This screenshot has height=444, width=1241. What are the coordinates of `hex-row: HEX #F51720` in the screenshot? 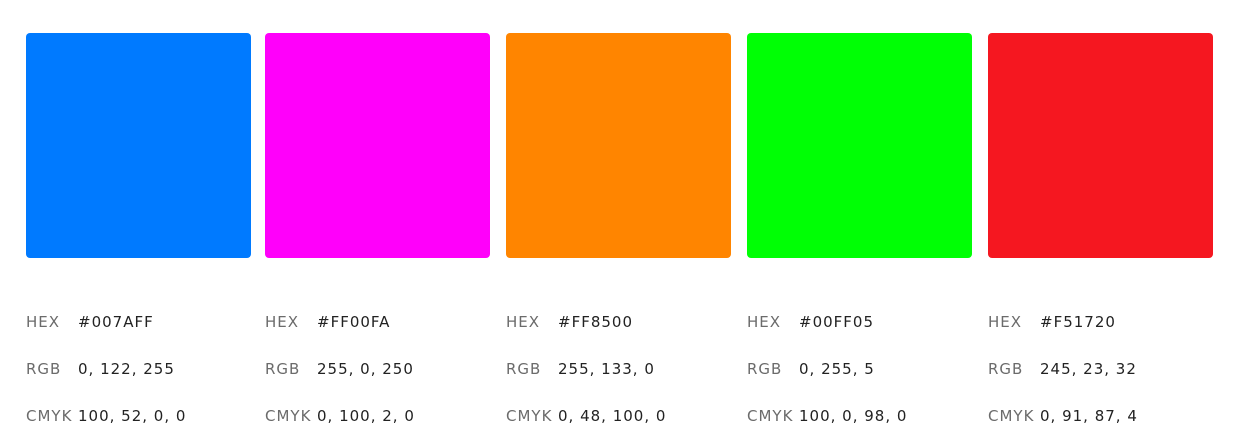 It's located at (1101, 321).